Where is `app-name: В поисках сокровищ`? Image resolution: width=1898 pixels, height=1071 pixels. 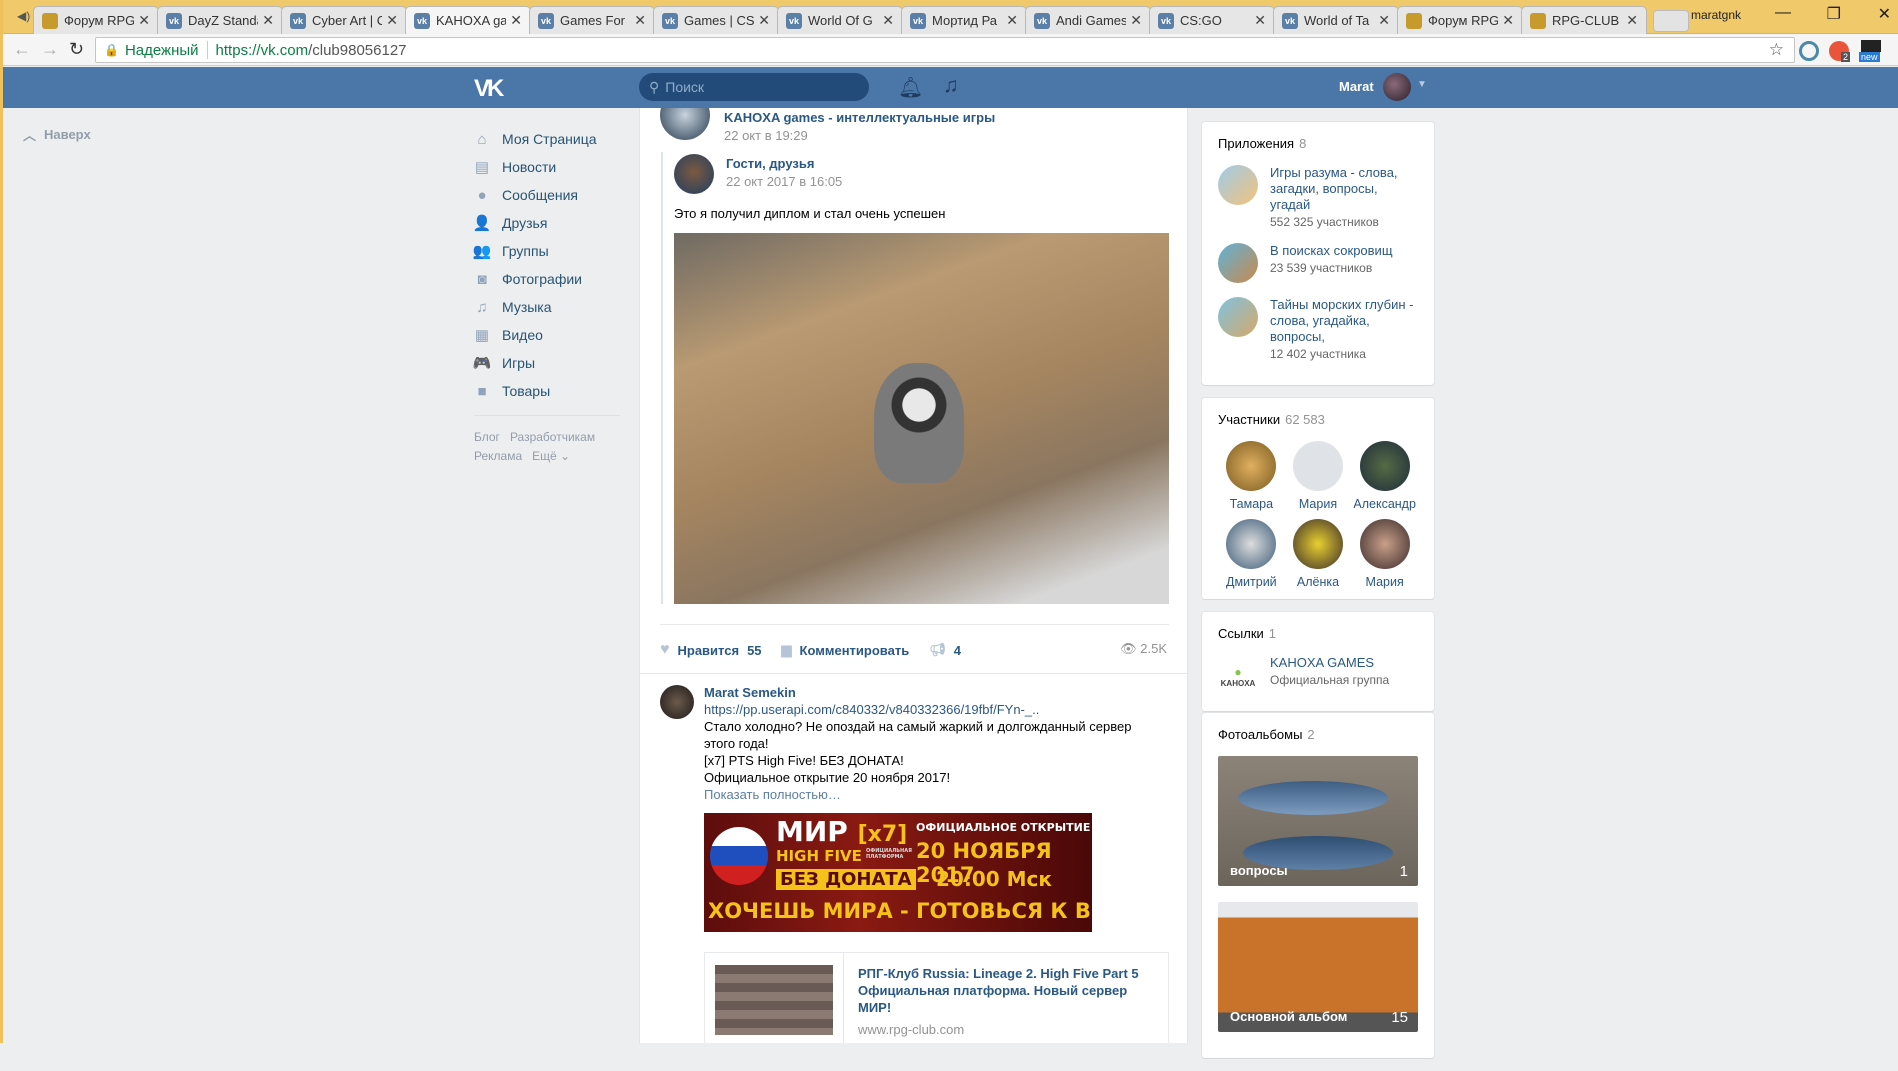 app-name: В поисках сокровищ is located at coordinates (1331, 251).